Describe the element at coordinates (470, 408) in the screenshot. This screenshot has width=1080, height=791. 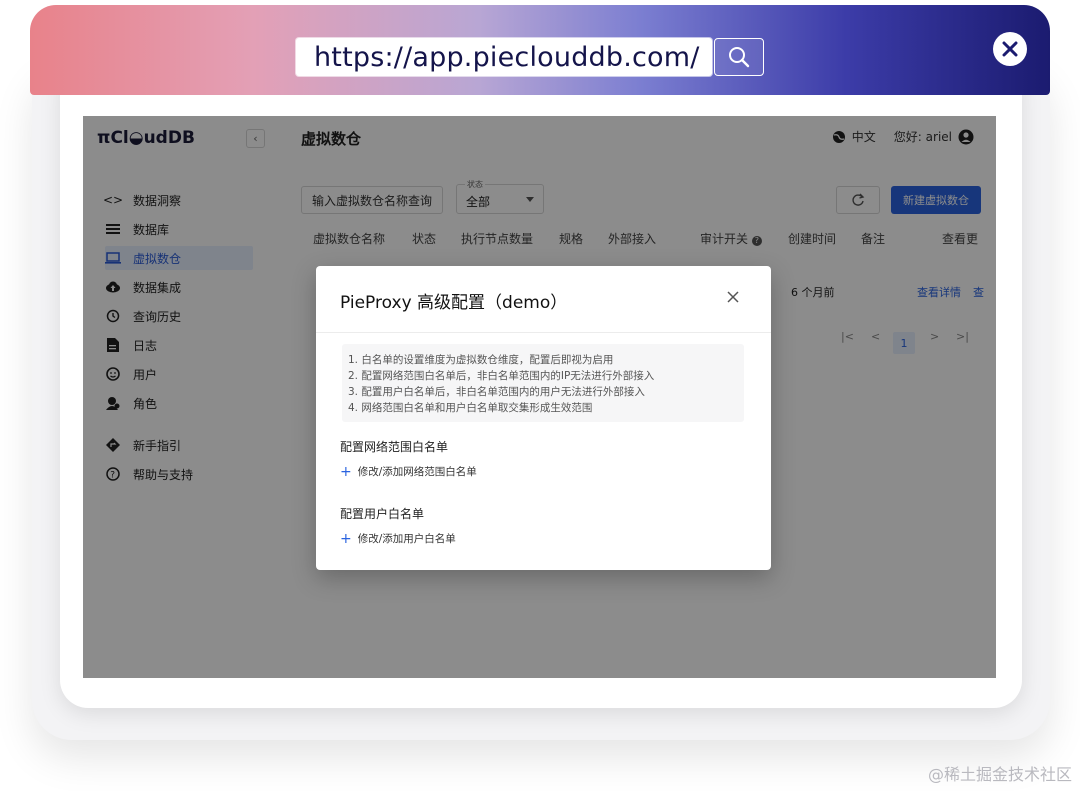
I see `note-line: 4. 网络范围白名单和用户白名单取交集形成生效范围` at that location.